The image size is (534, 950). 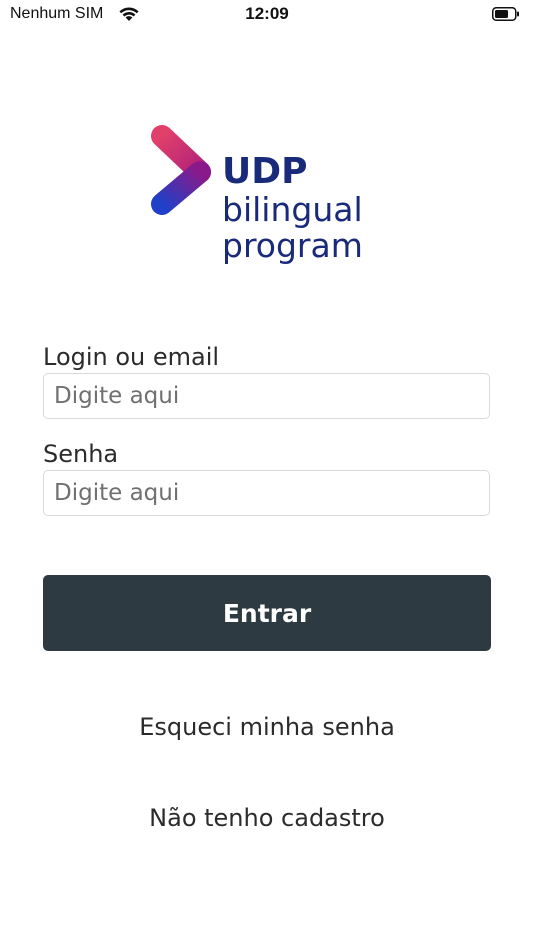 I want to click on udp-logo: UDP bilingual program, so click(x=265, y=199).